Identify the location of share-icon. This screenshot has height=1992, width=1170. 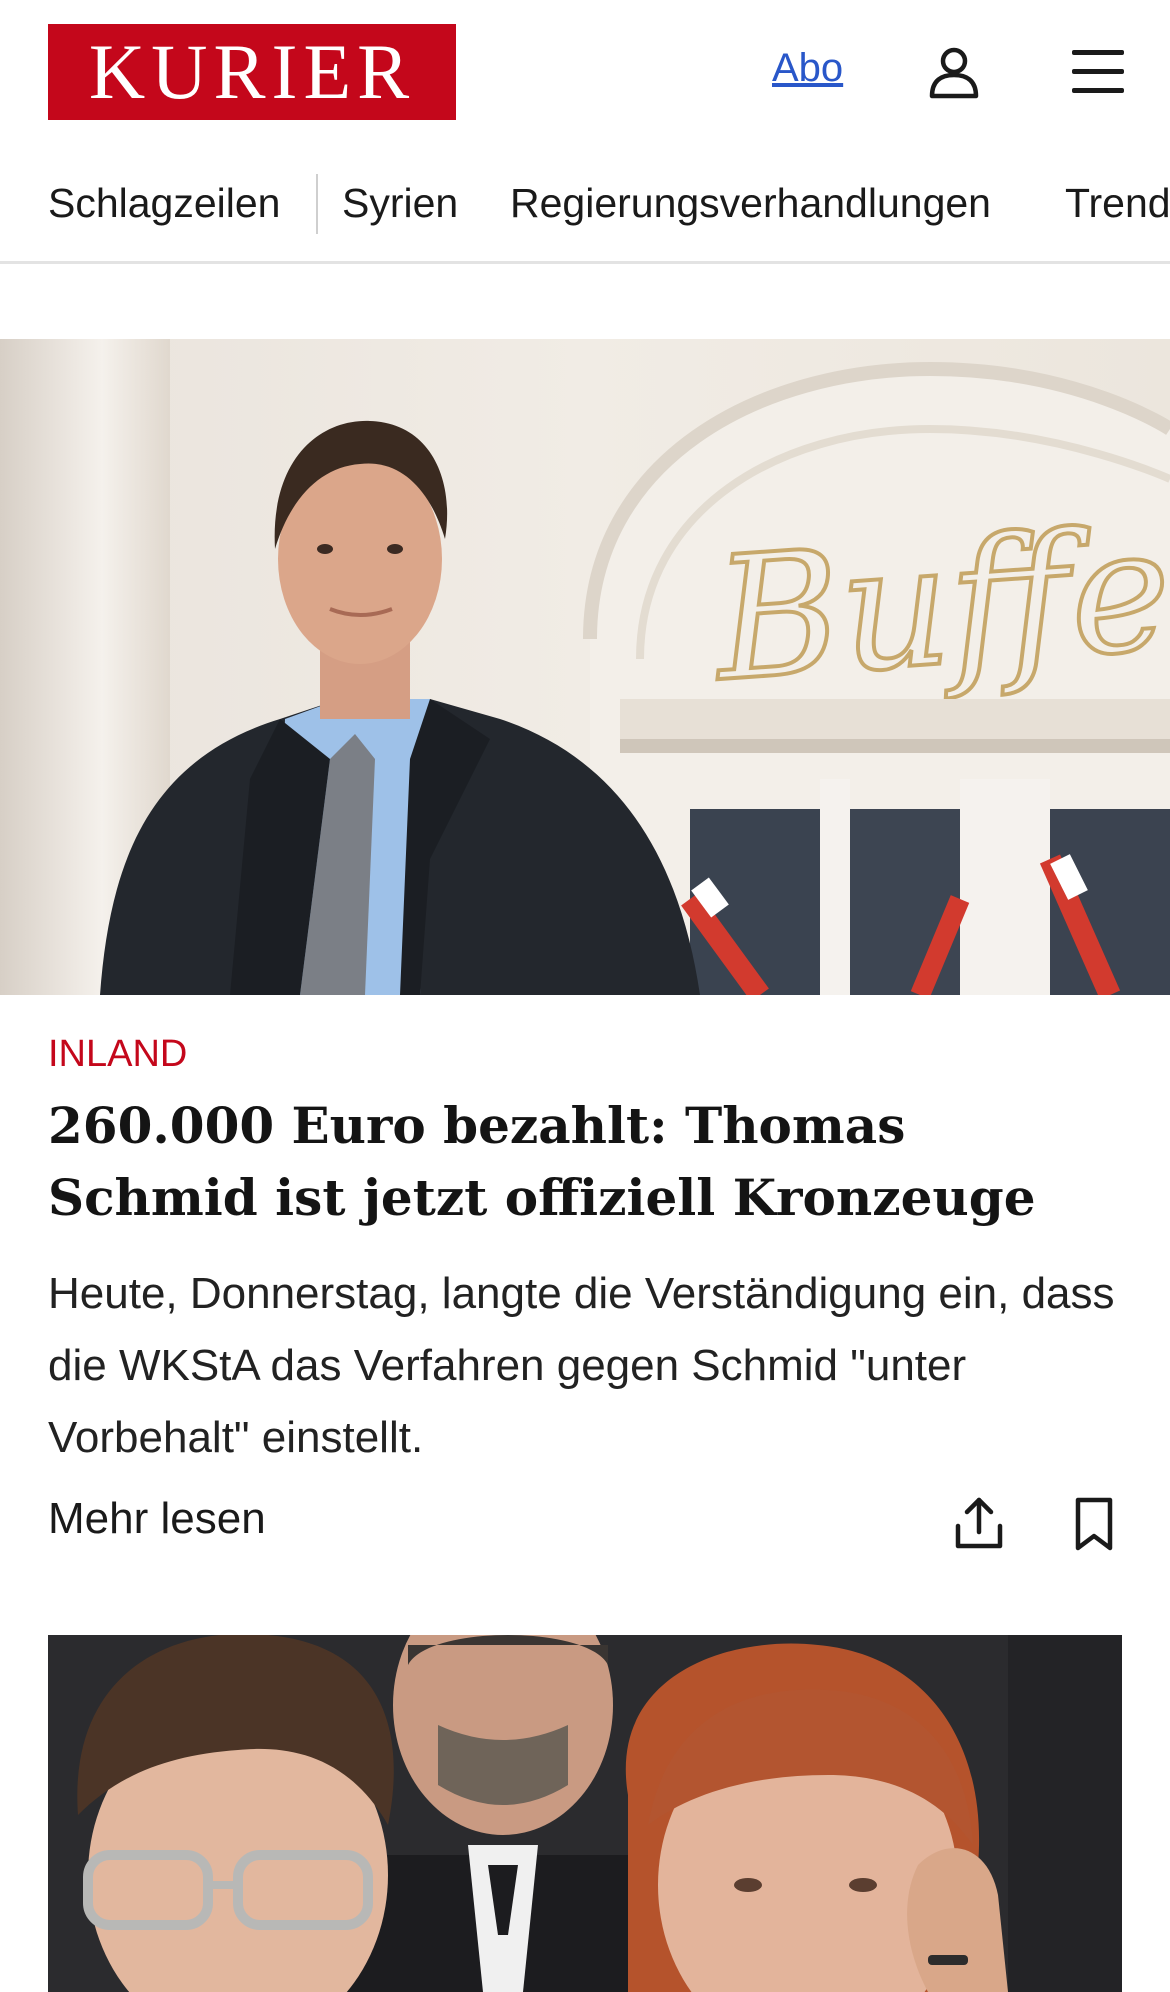
(979, 1523).